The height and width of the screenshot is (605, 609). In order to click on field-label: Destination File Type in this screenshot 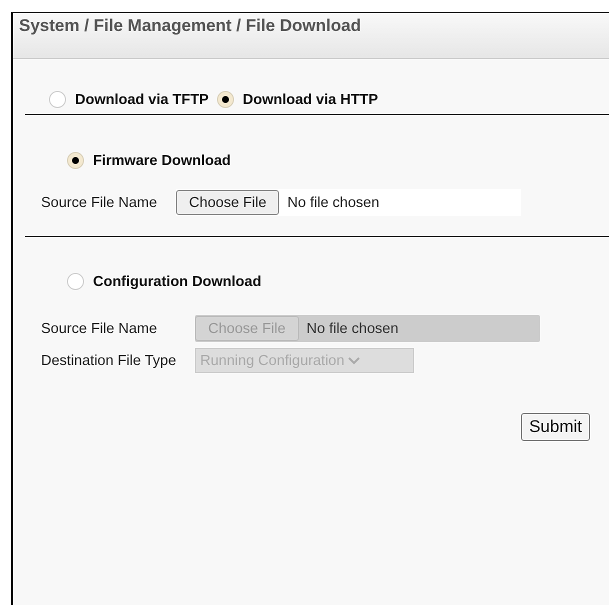, I will do `click(108, 360)`.